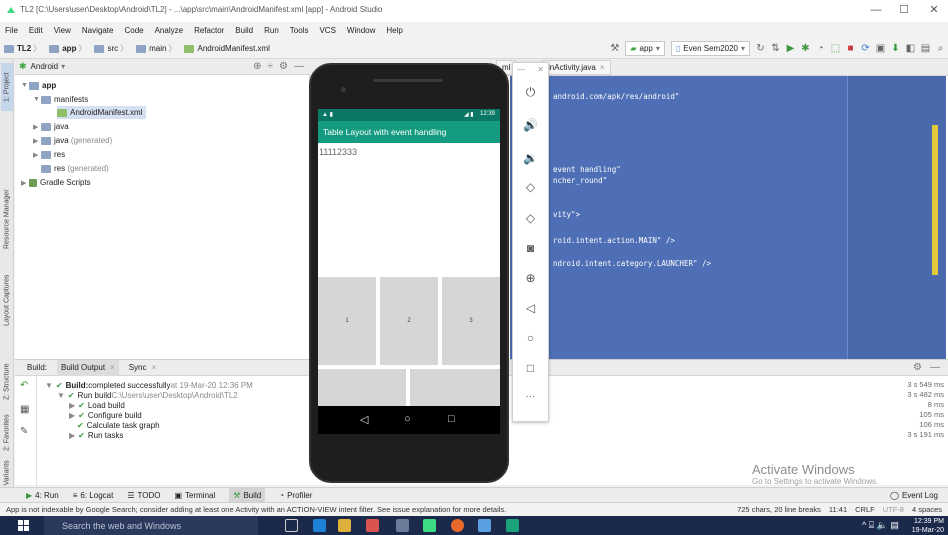 Image resolution: width=948 pixels, height=535 pixels. What do you see at coordinates (710, 48) in the screenshot?
I see `device-dropdown: ▯ Even Sem2020 ▾` at bounding box center [710, 48].